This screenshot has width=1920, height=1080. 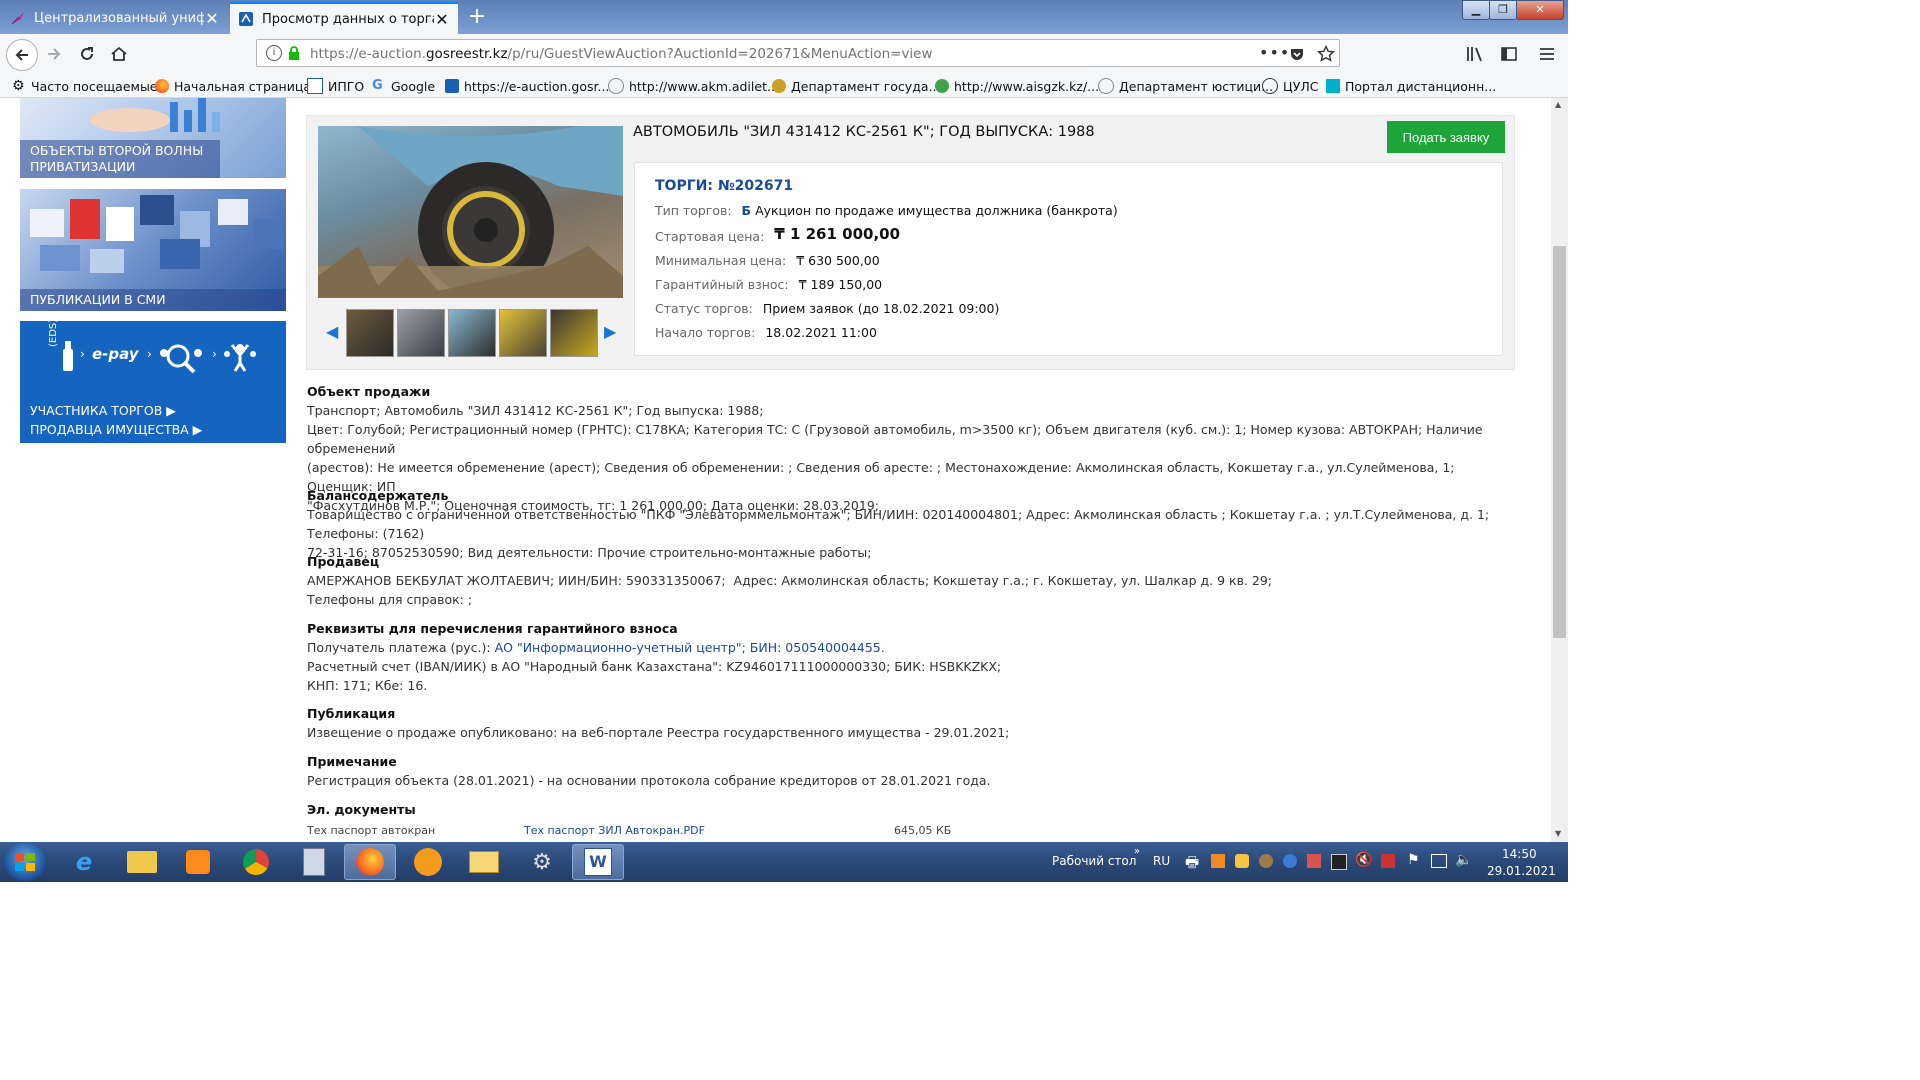 I want to click on taskbar-explorer, so click(x=142, y=862).